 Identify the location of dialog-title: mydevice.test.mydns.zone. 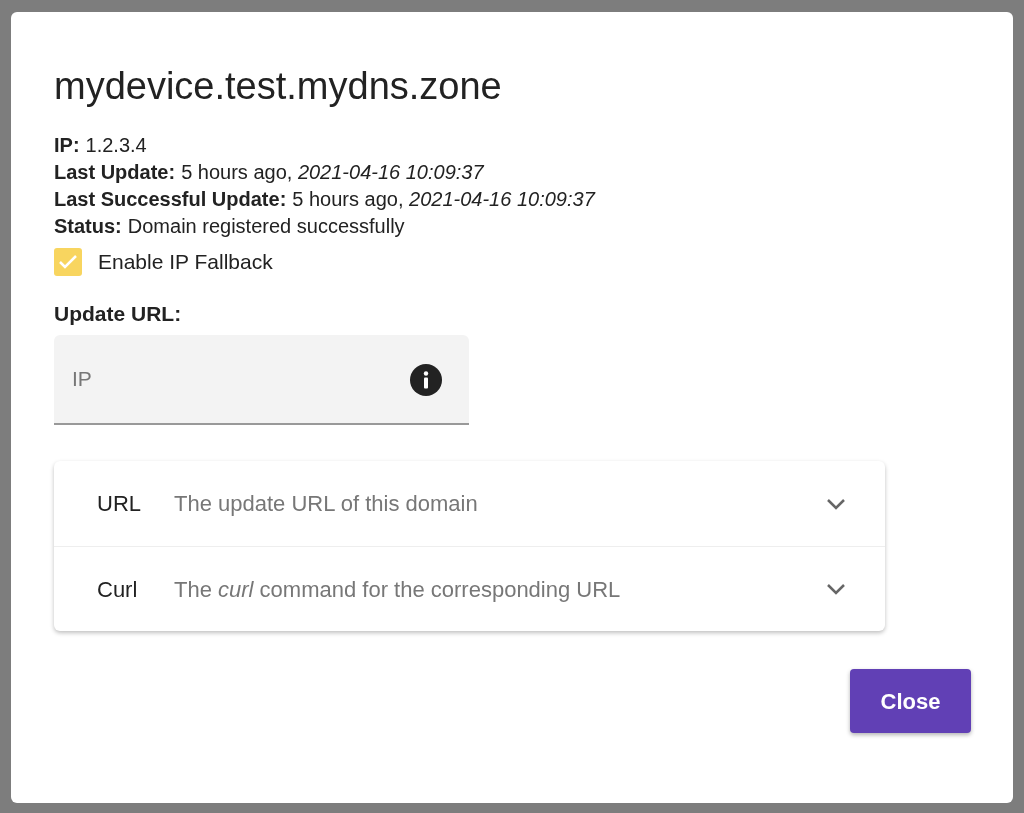
(278, 86).